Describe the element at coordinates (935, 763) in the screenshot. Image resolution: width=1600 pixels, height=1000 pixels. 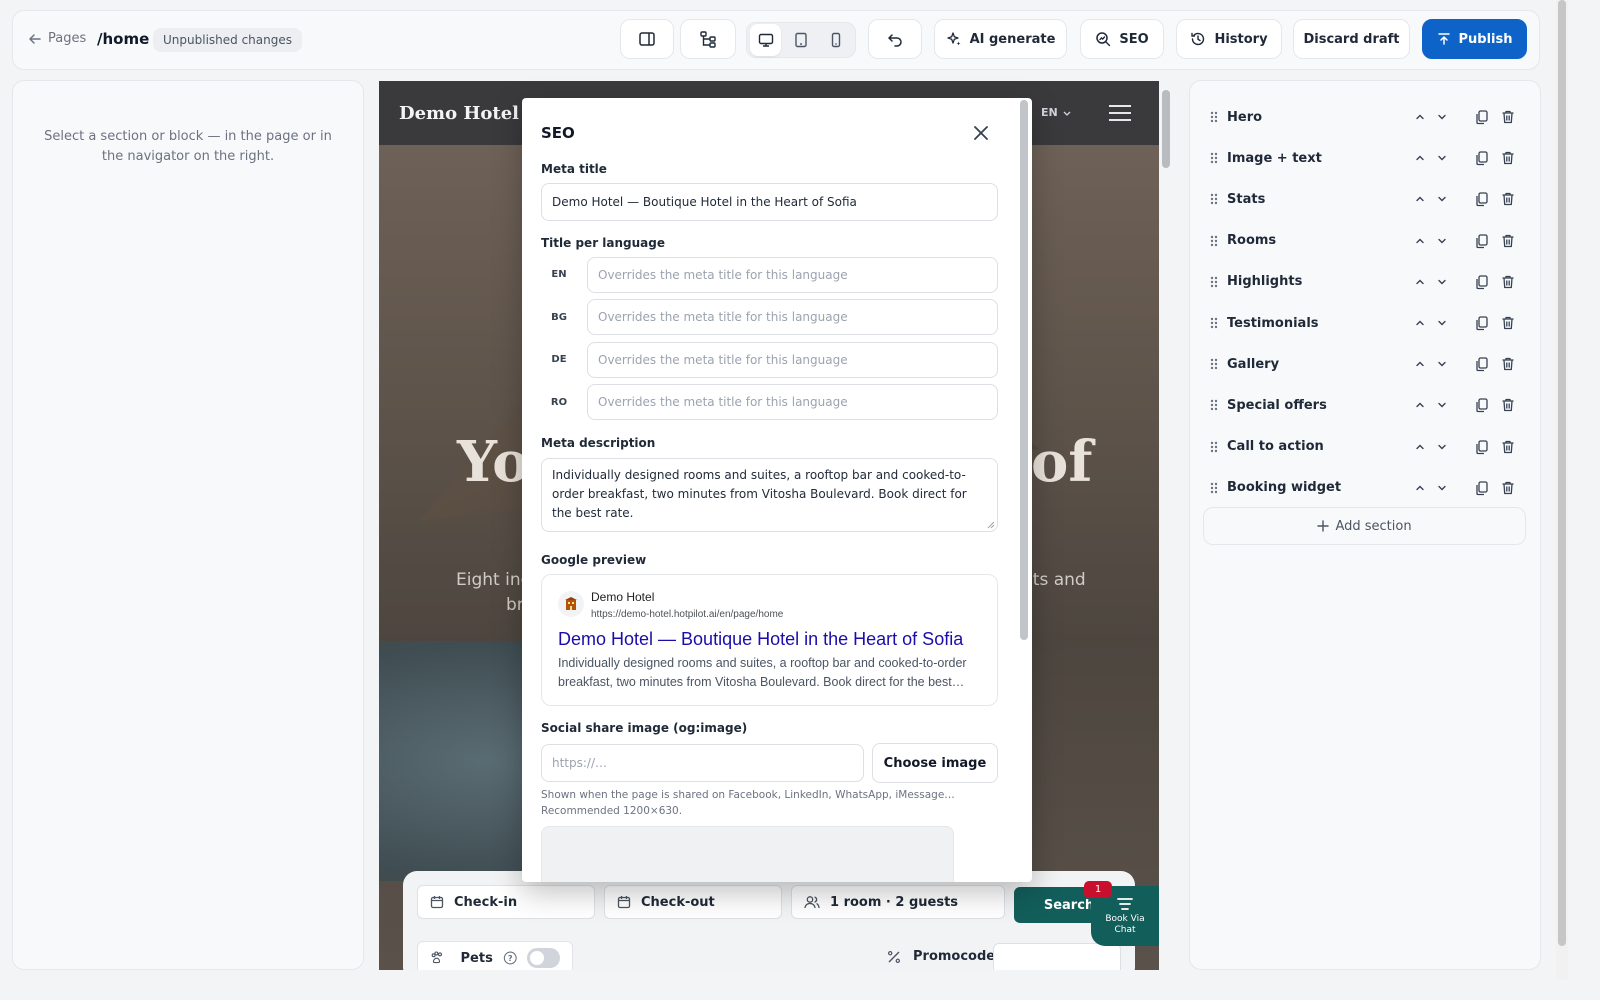
I see `choose-image-button: Choose image` at that location.